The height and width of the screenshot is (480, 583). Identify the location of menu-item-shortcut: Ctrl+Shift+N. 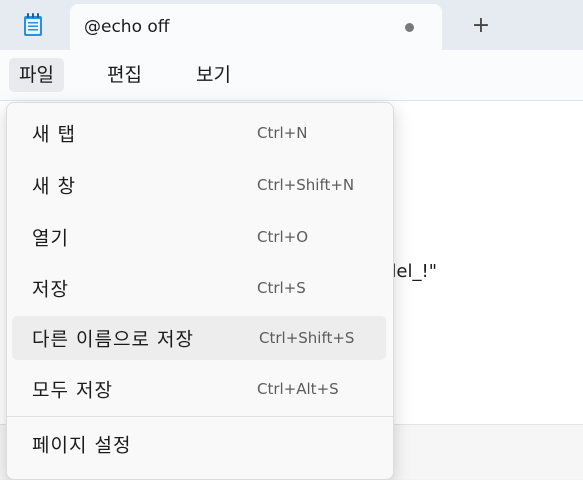
(306, 185).